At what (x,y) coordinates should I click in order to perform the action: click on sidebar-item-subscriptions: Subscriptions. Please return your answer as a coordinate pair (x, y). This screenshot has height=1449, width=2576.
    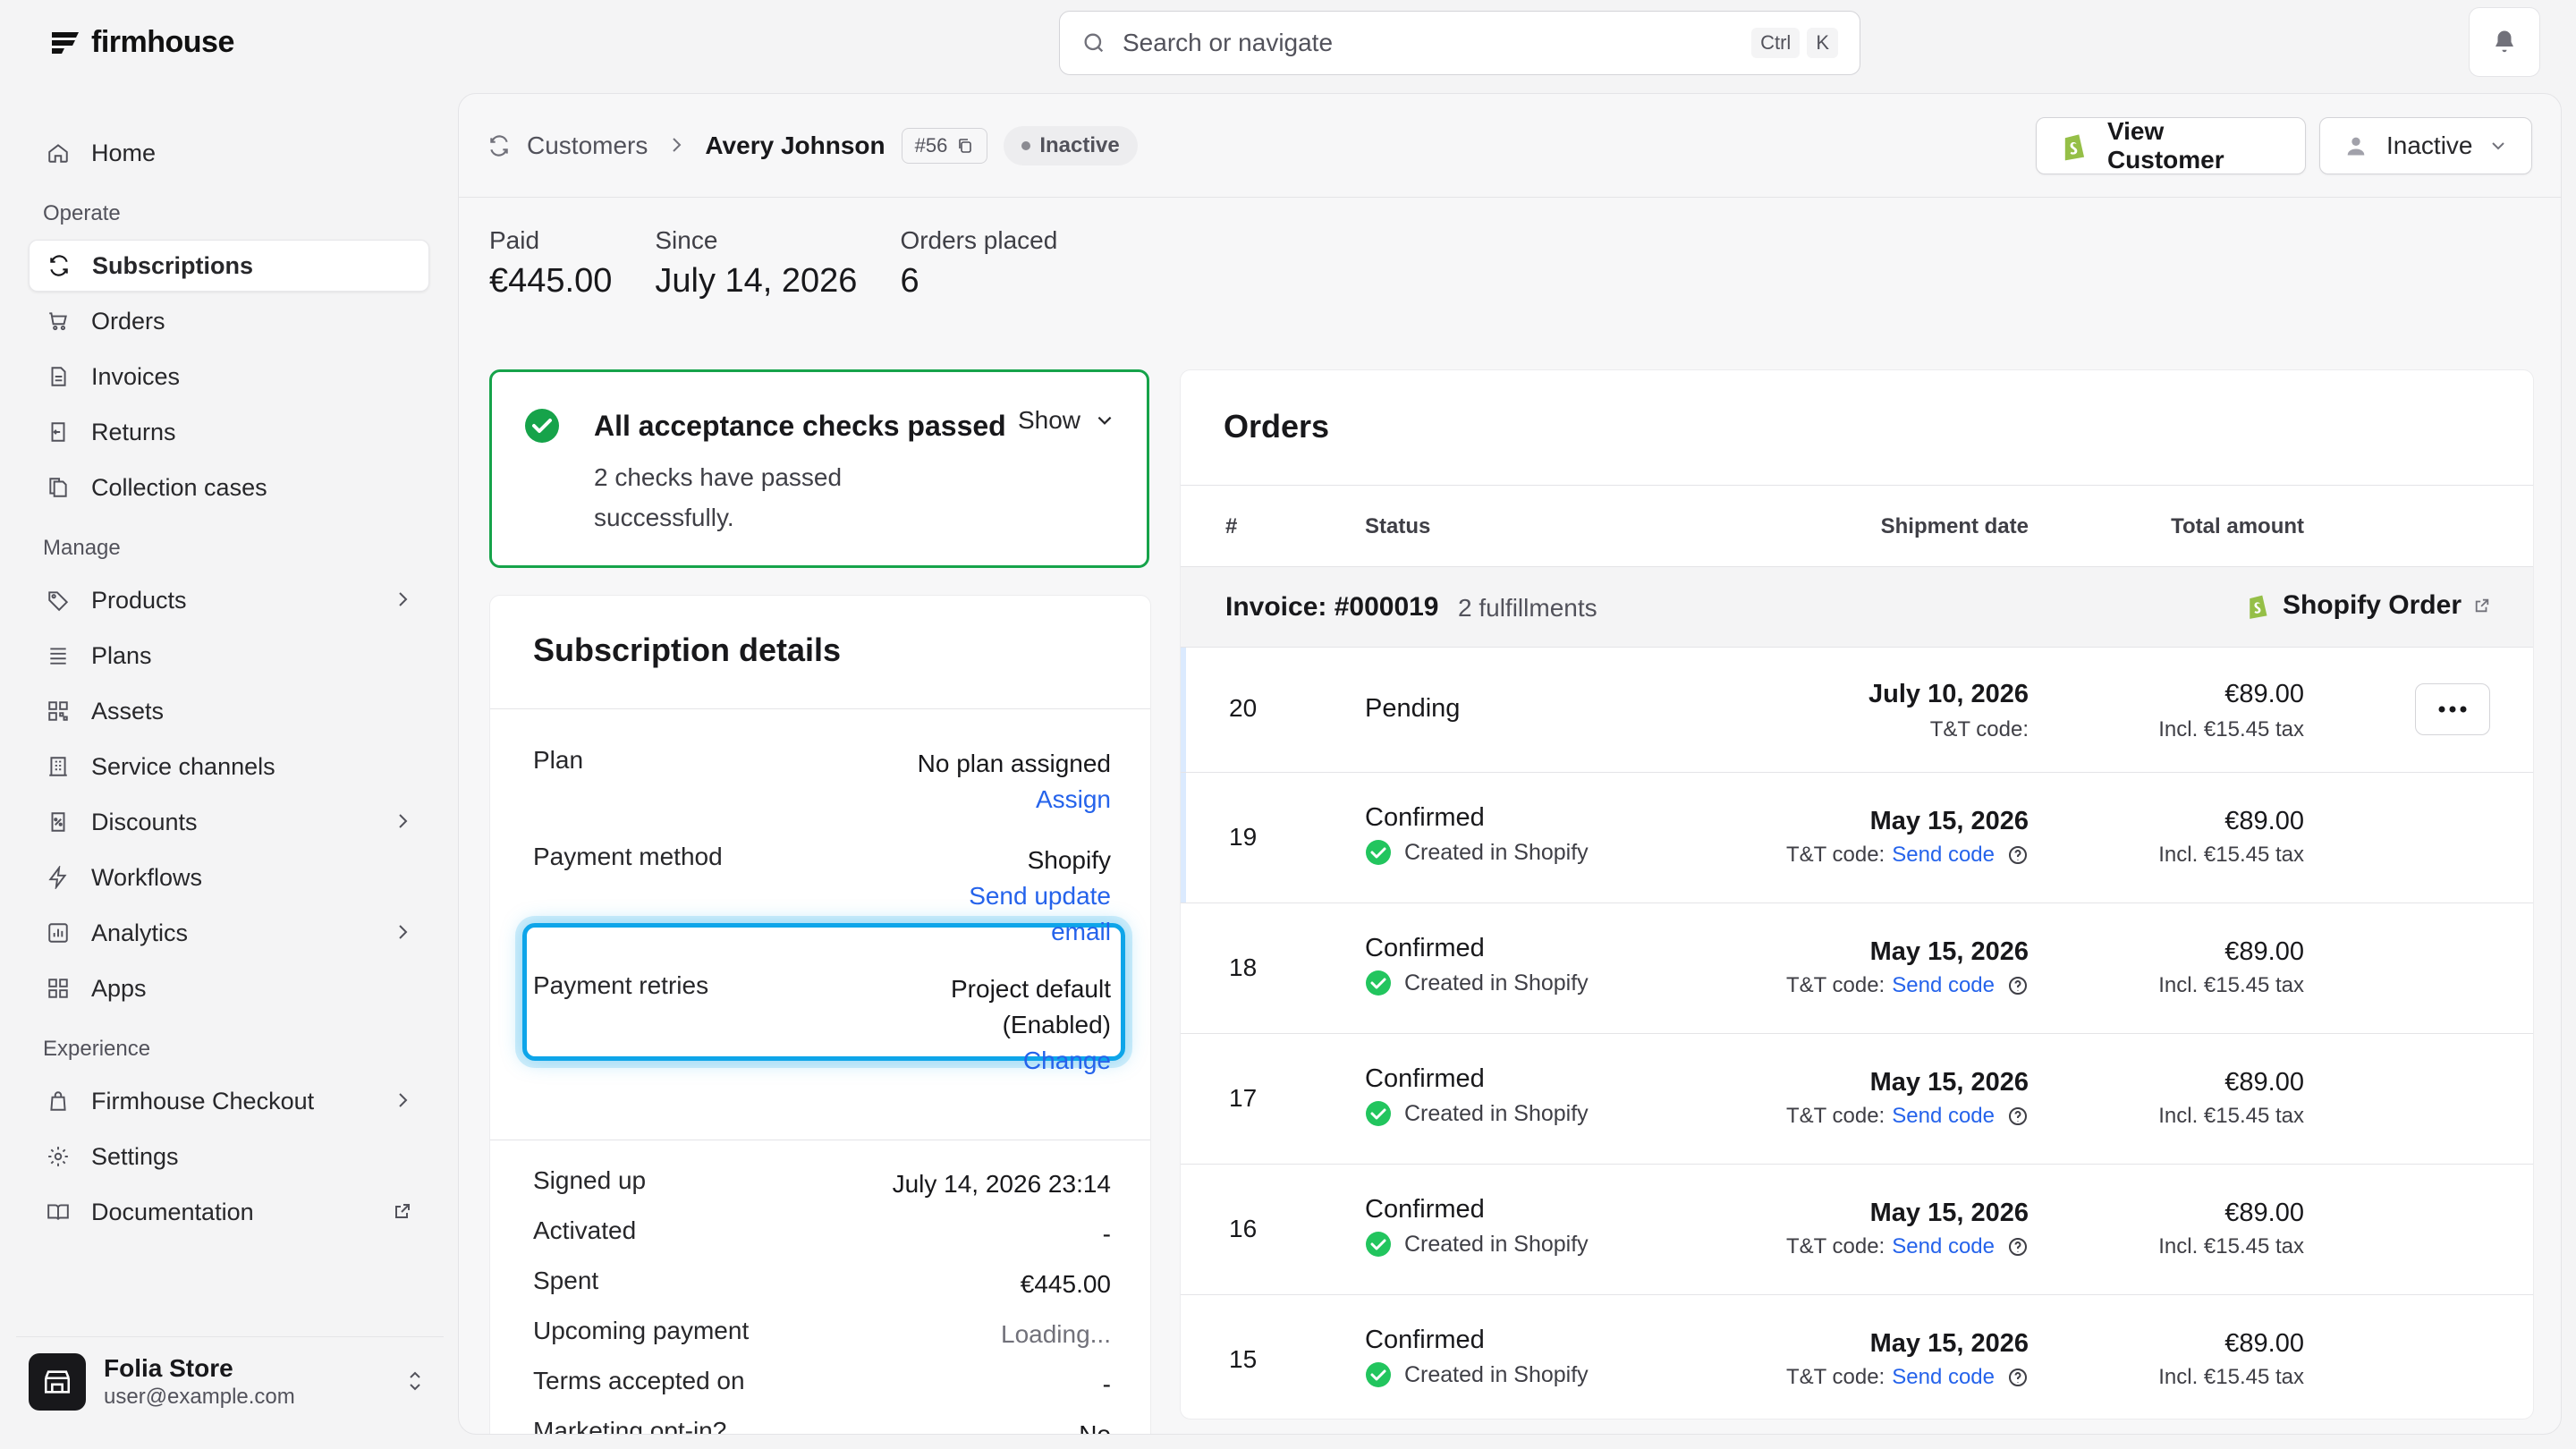
    Looking at the image, I should click on (229, 266).